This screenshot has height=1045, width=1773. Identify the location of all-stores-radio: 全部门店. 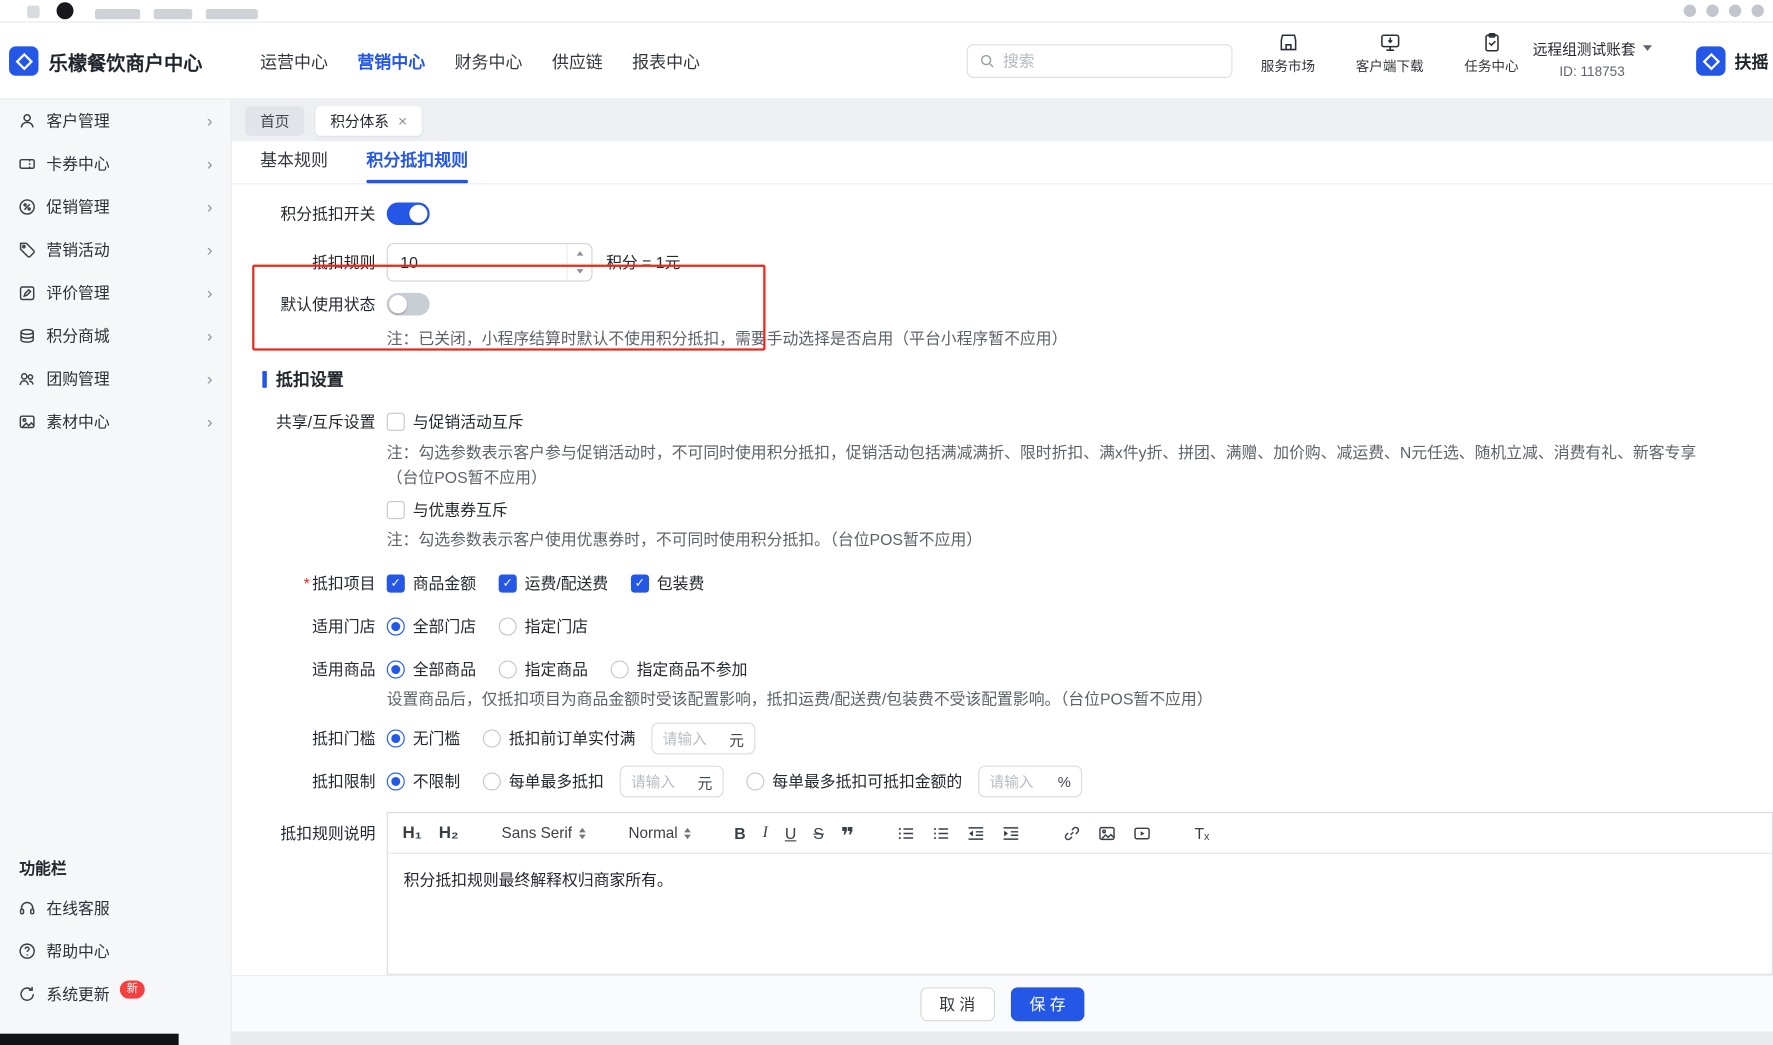
(431, 626).